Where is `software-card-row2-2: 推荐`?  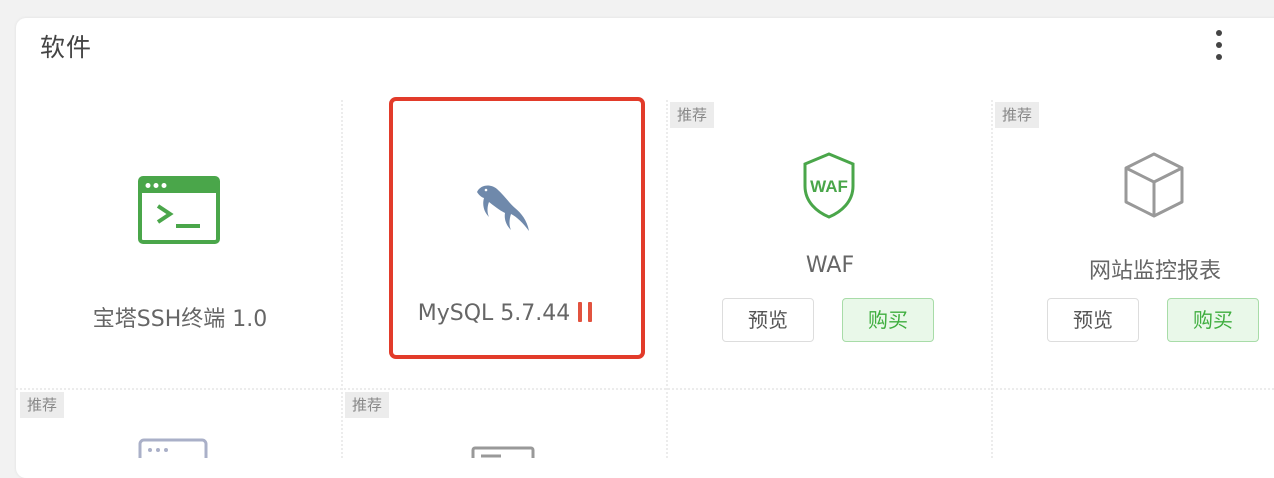 software-card-row2-2: 推荐 is located at coordinates (505, 424).